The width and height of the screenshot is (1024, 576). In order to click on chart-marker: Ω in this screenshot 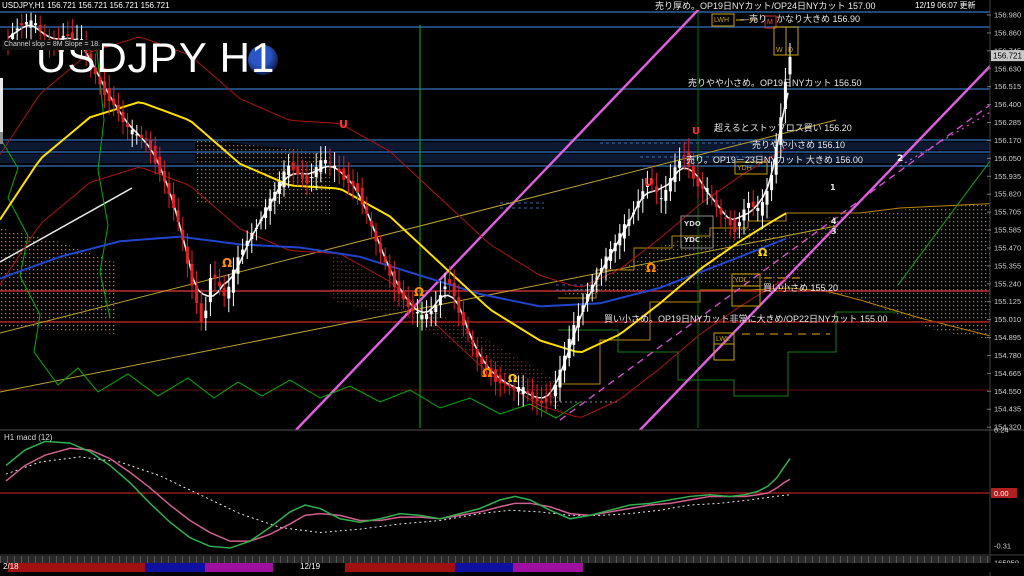, I will do `click(763, 252)`.